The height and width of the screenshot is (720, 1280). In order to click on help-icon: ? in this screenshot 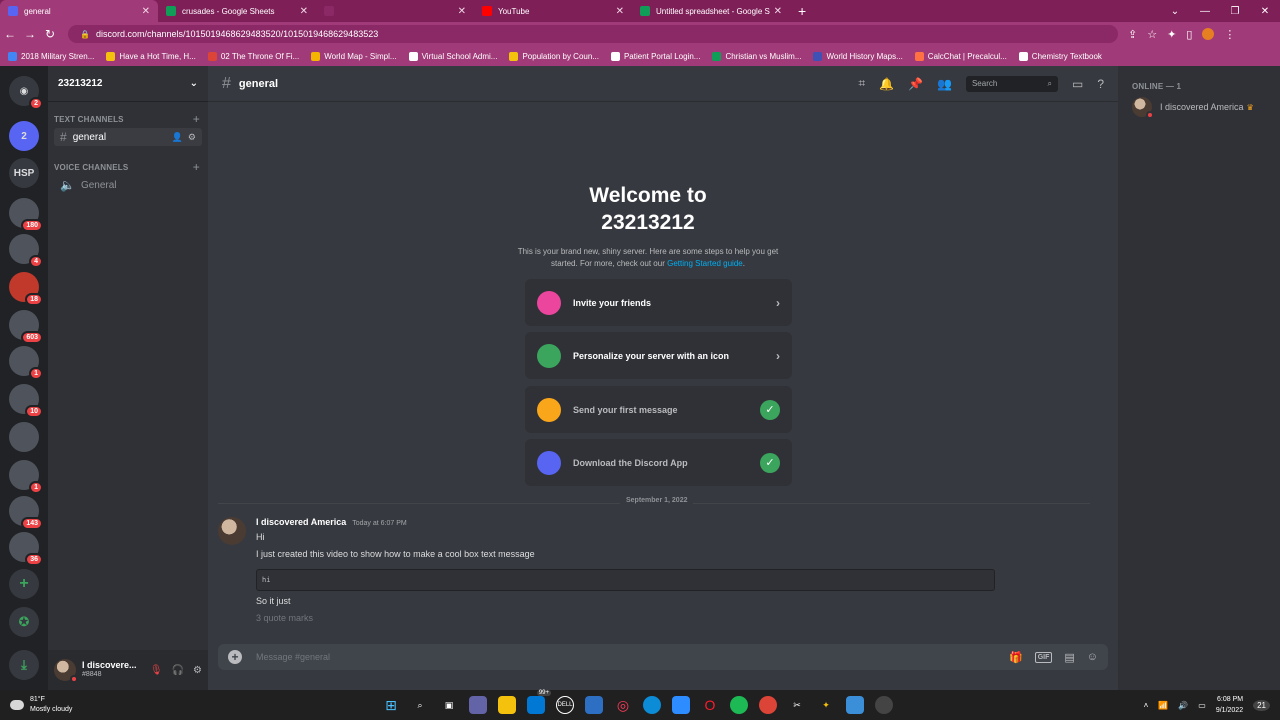, I will do `click(1100, 84)`.